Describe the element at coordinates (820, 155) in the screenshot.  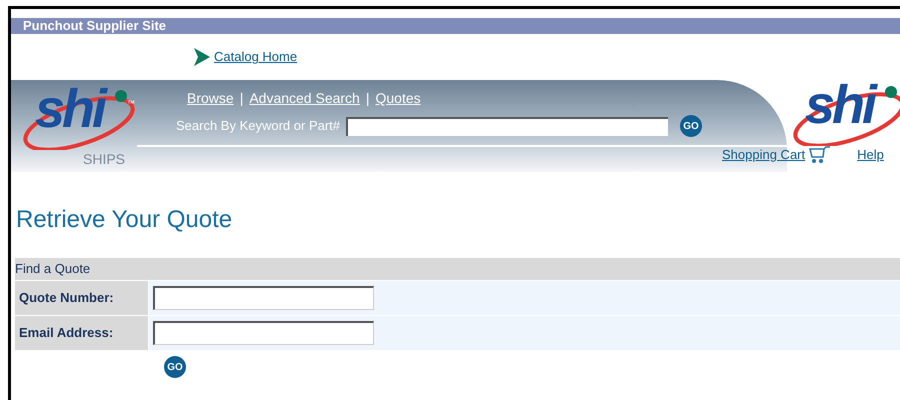
I see `cart-icon` at that location.